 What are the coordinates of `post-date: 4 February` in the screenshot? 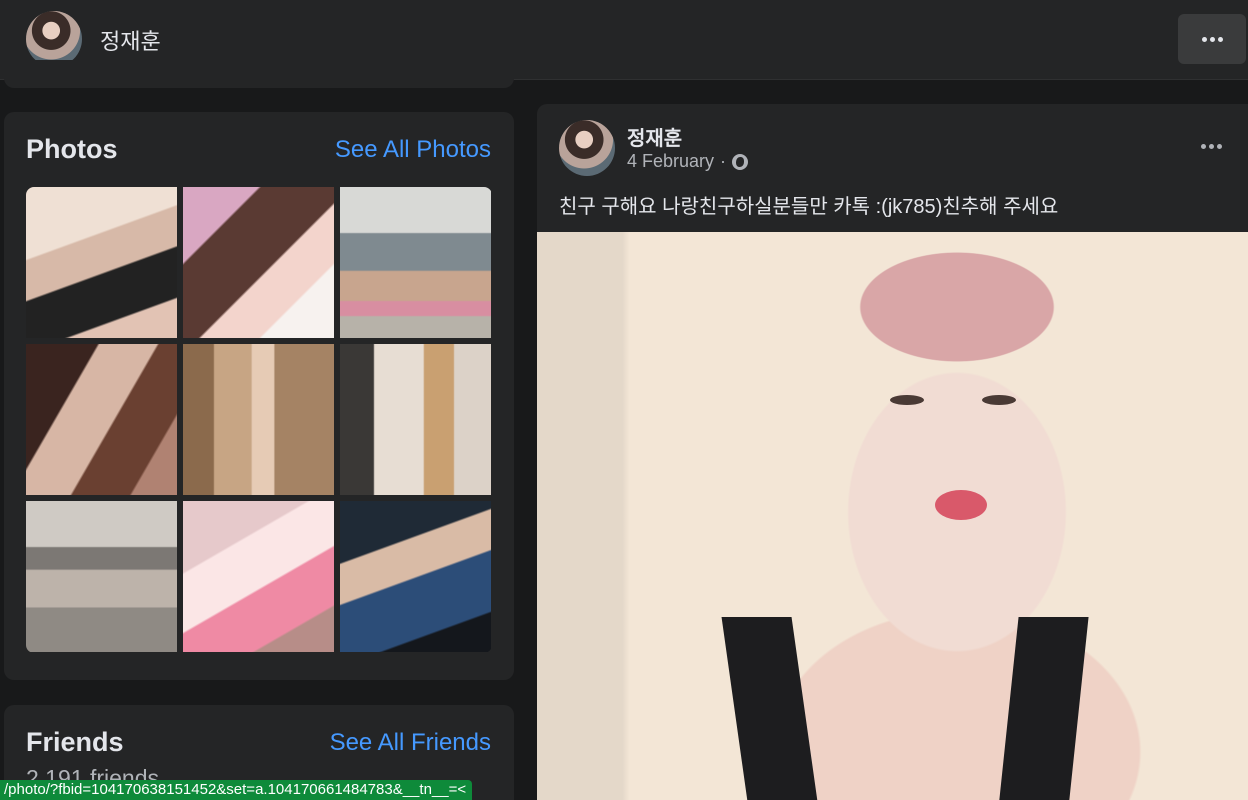 It's located at (670, 161).